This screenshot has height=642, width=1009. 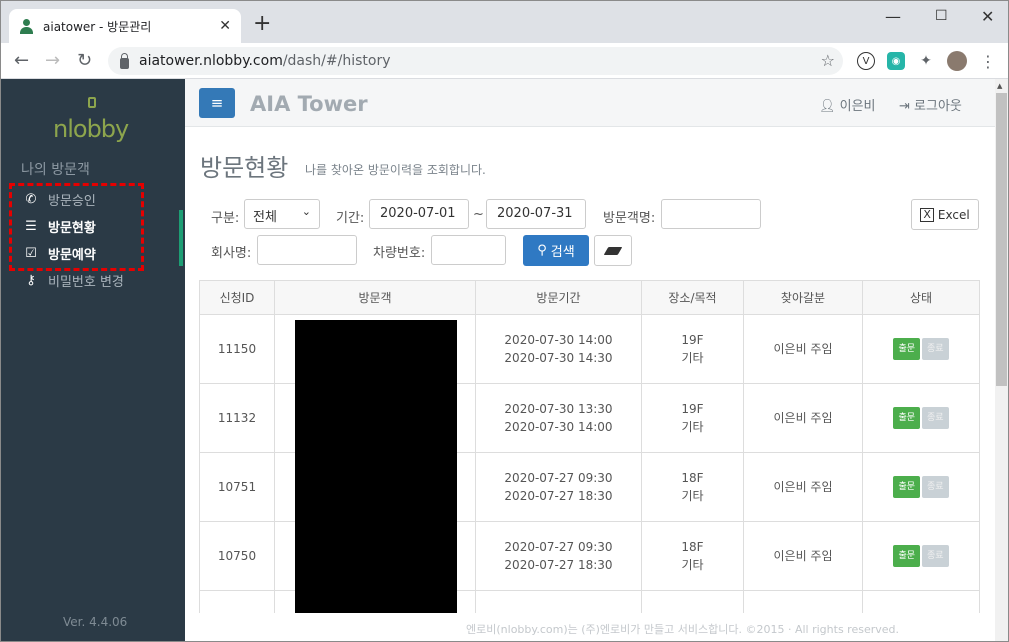 I want to click on cell-id: 11150, so click(x=237, y=349).